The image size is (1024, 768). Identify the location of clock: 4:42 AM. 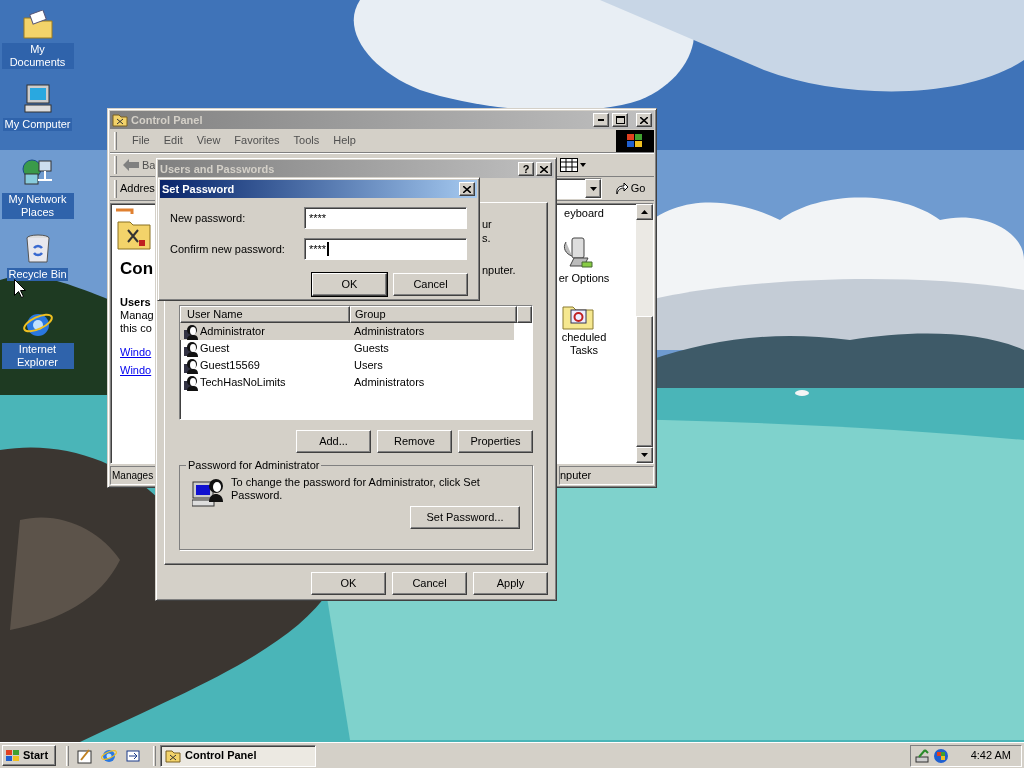
(990, 756).